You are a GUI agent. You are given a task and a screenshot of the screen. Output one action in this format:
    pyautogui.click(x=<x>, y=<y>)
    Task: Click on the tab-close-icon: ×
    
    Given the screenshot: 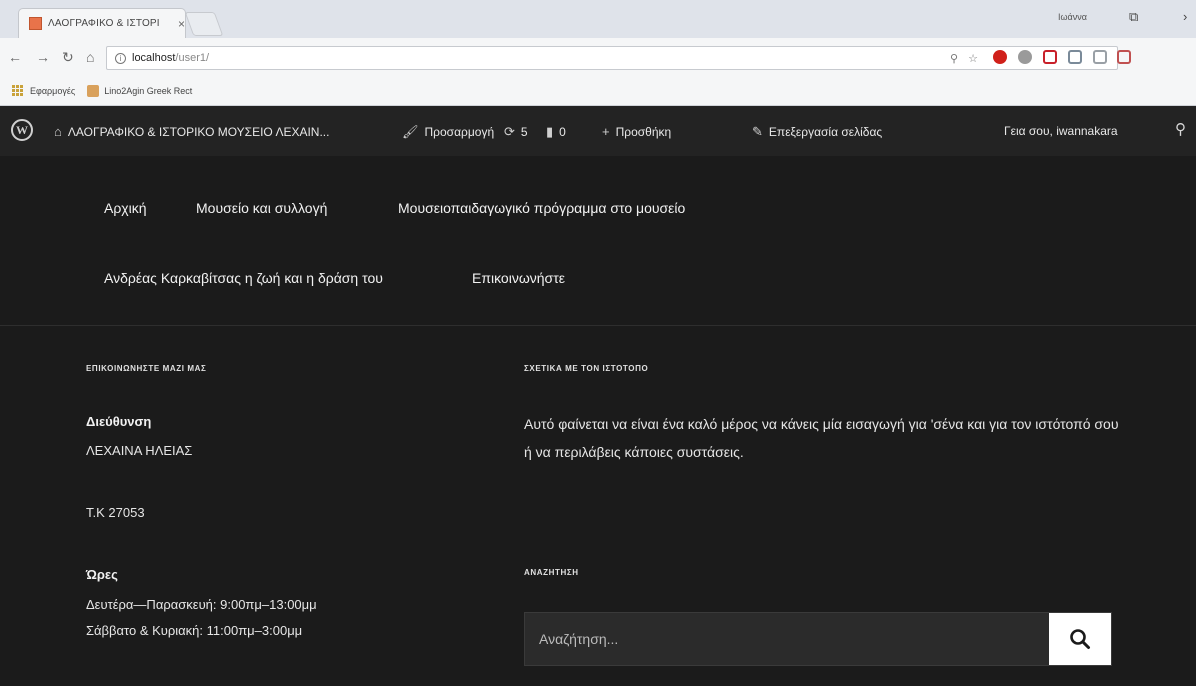 What is the action you would take?
    pyautogui.click(x=181, y=24)
    